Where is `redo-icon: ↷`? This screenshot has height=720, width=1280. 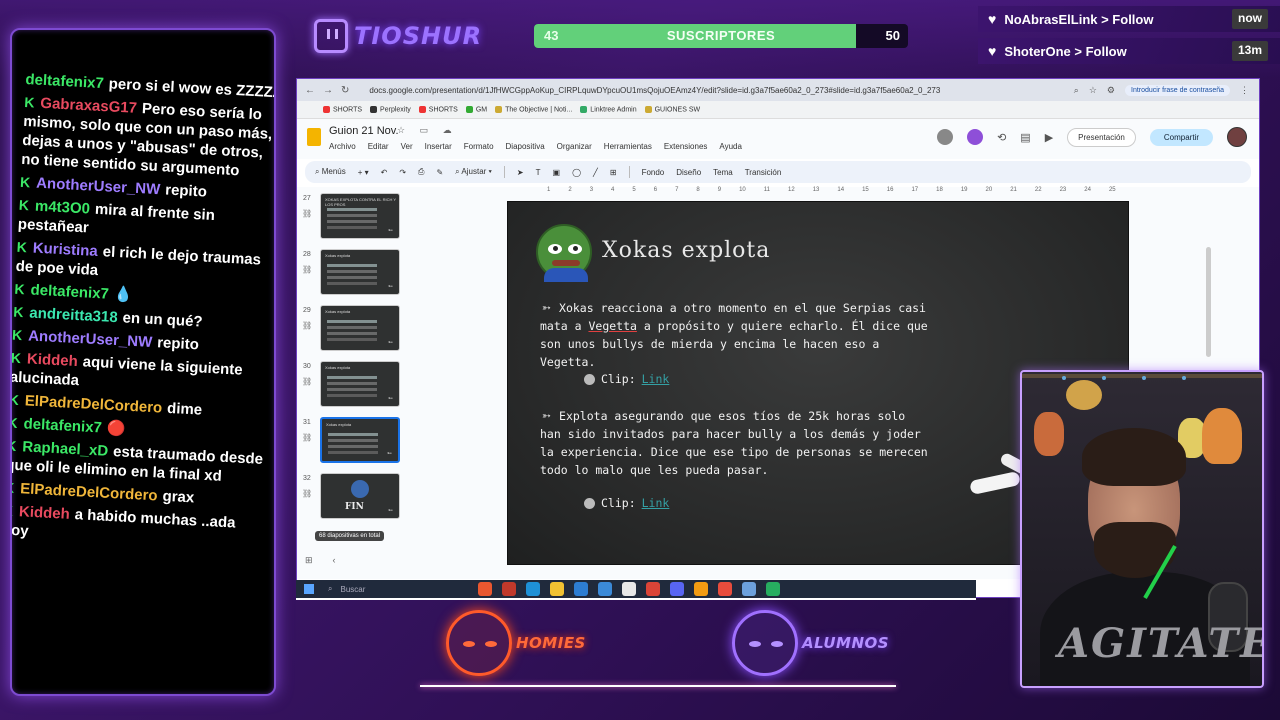 redo-icon: ↷ is located at coordinates (402, 172).